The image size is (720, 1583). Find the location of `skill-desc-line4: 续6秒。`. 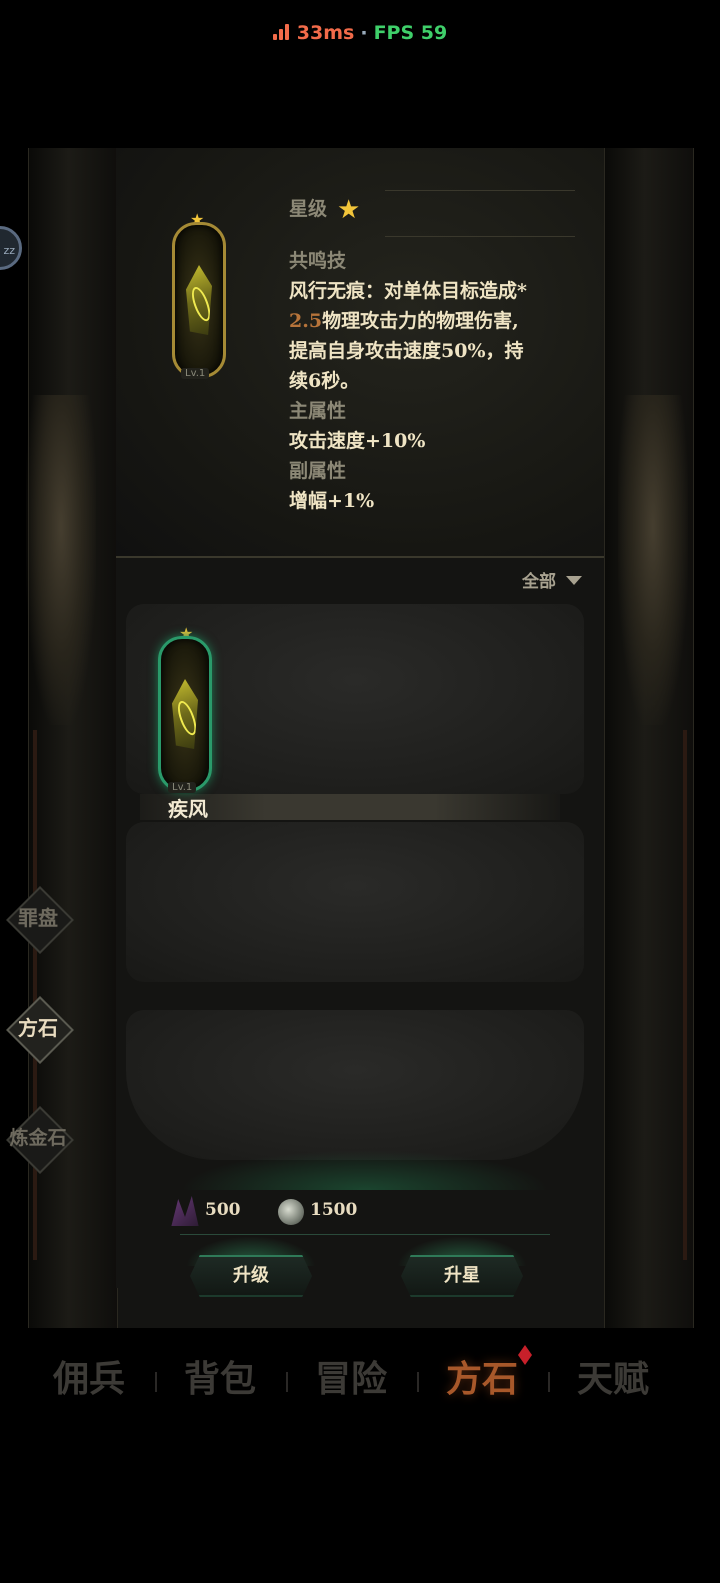

skill-desc-line4: 续6秒。 is located at coordinates (324, 381).